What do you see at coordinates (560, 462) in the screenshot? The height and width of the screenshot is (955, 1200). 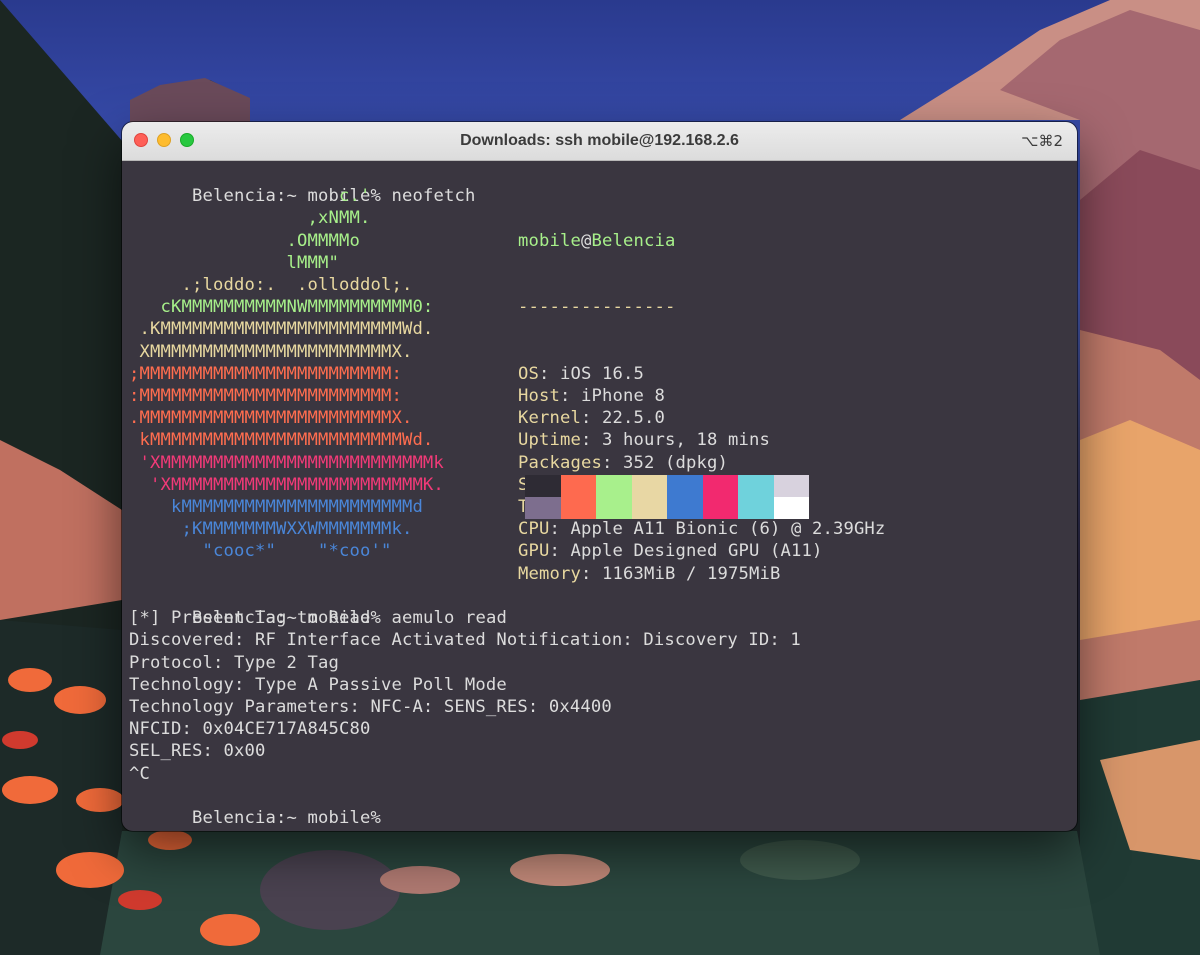 I see `info-key: Packages` at bounding box center [560, 462].